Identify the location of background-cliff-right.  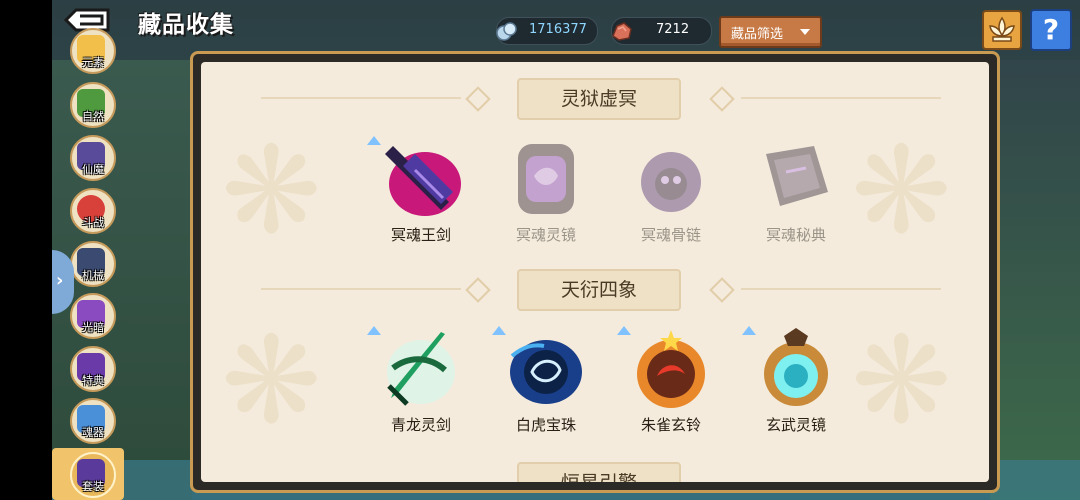
(1035, 280).